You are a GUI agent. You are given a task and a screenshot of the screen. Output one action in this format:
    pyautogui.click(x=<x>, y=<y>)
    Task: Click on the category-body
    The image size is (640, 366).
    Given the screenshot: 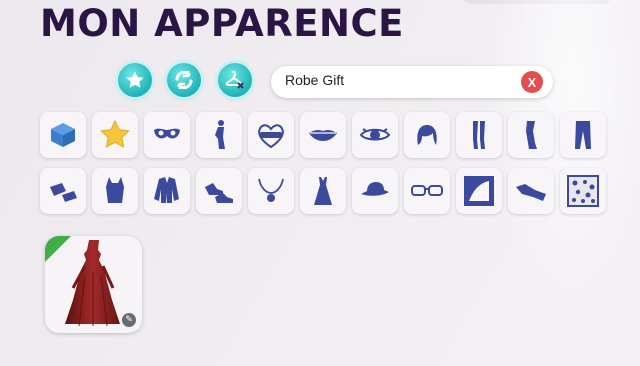 What is the action you would take?
    pyautogui.click(x=219, y=135)
    